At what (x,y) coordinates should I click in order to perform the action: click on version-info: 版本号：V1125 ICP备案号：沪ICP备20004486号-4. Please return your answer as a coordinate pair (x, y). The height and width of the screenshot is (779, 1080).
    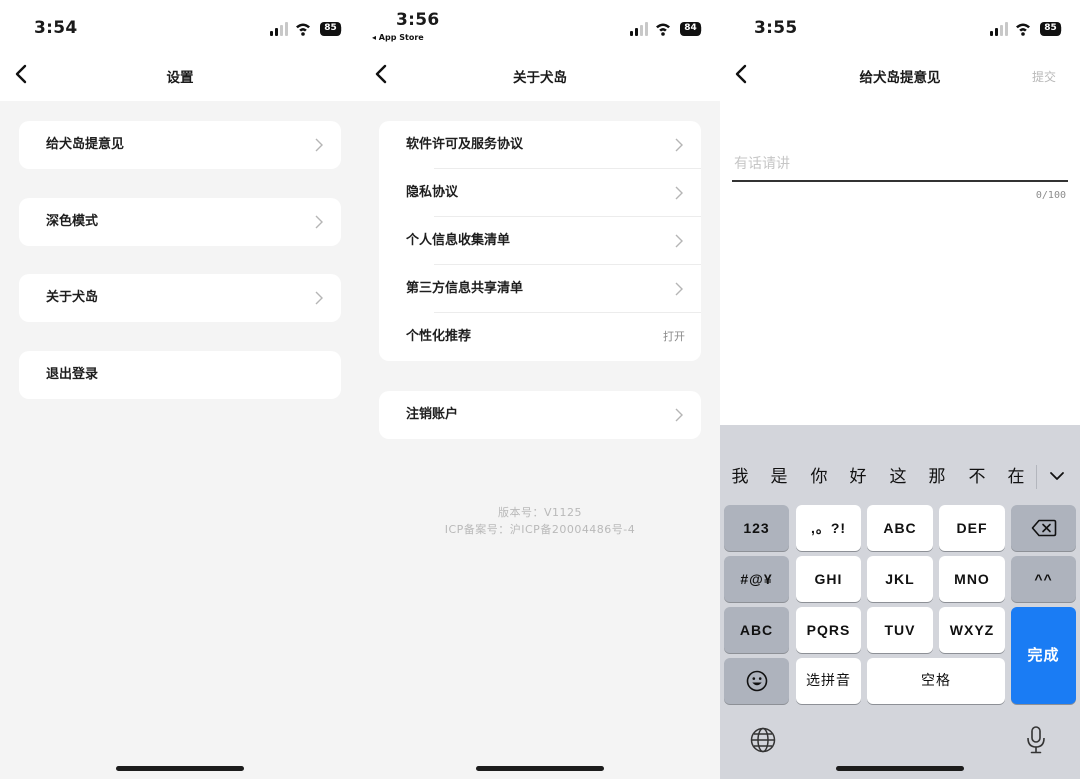
    Looking at the image, I should click on (540, 521).